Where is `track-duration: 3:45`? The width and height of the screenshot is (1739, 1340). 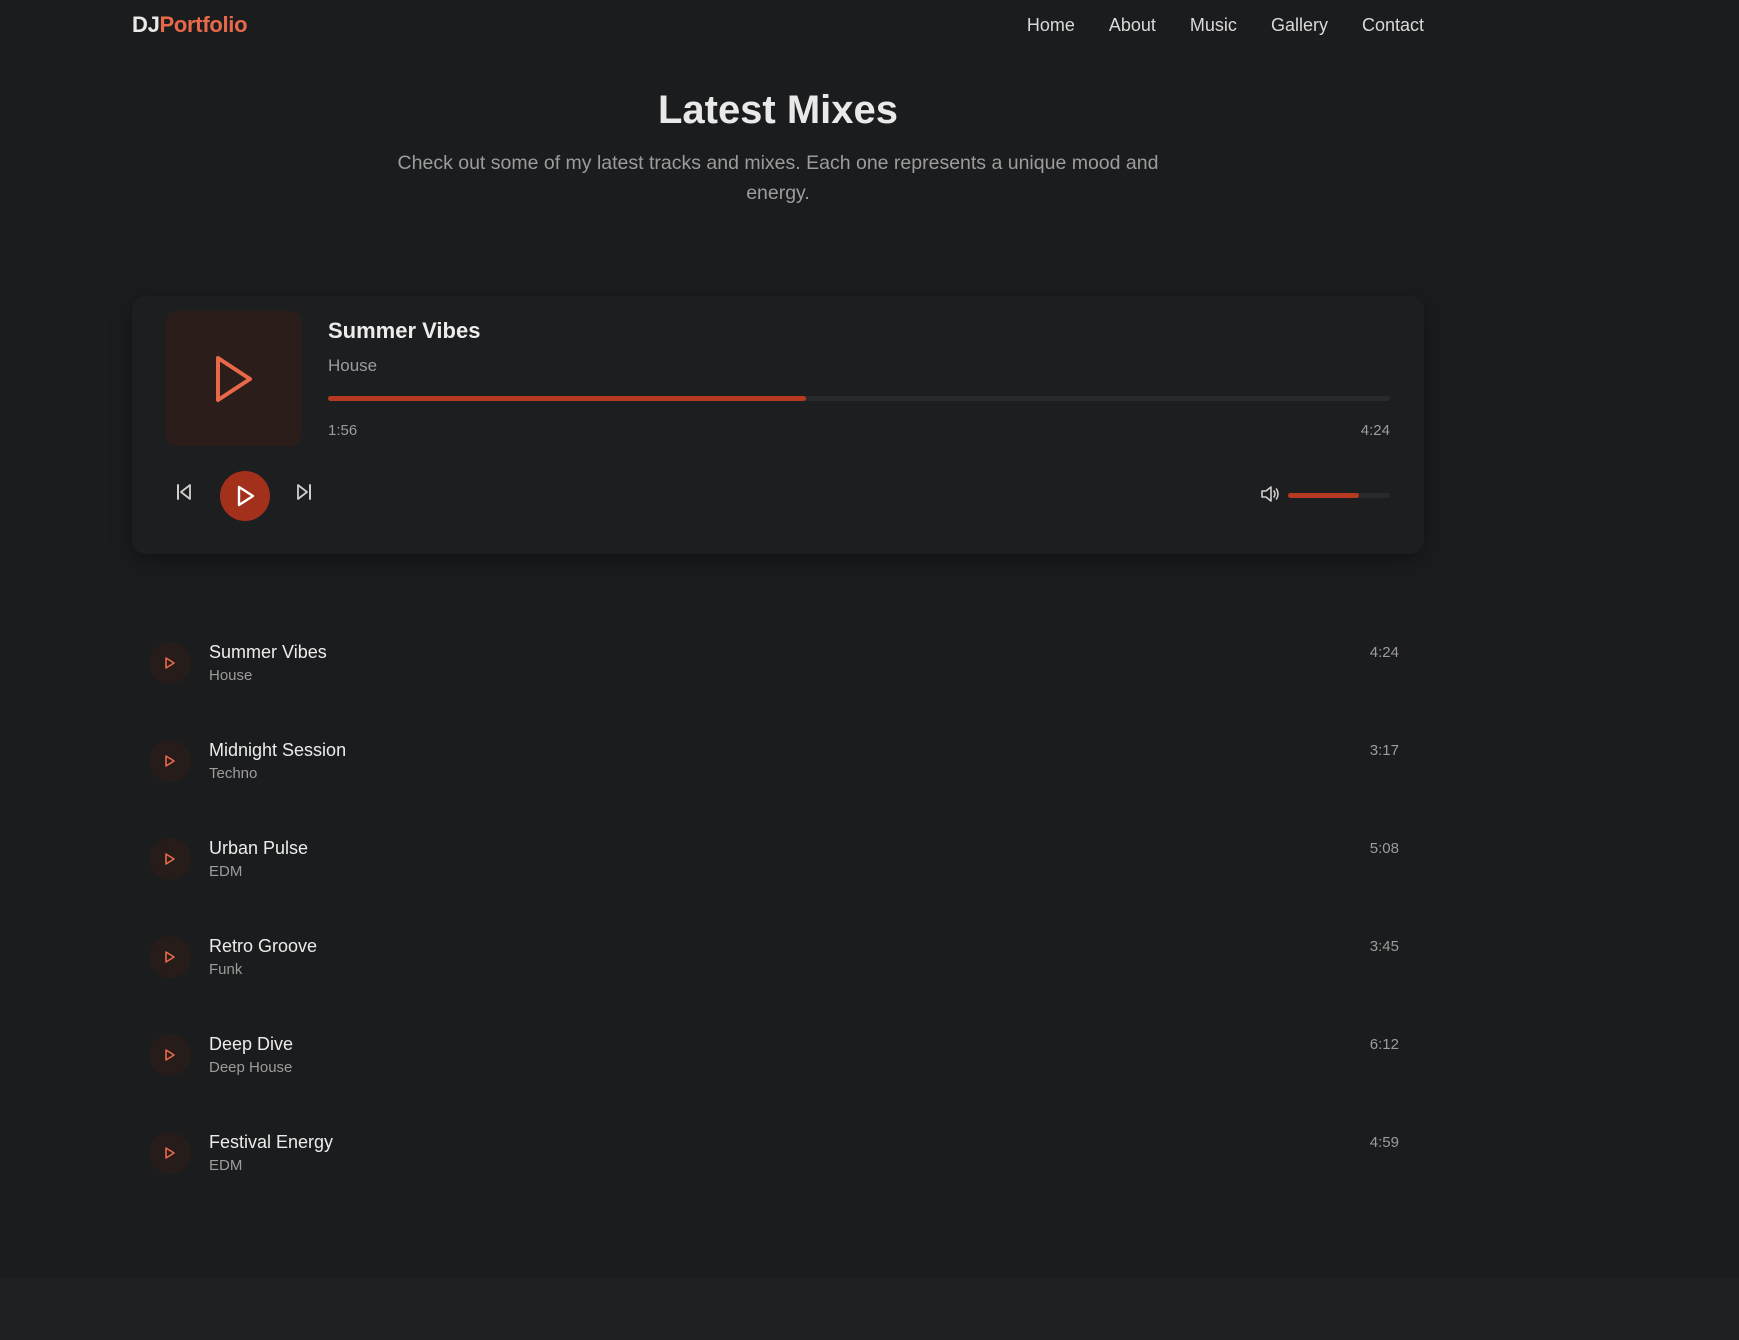
track-duration: 3:45 is located at coordinates (1384, 946).